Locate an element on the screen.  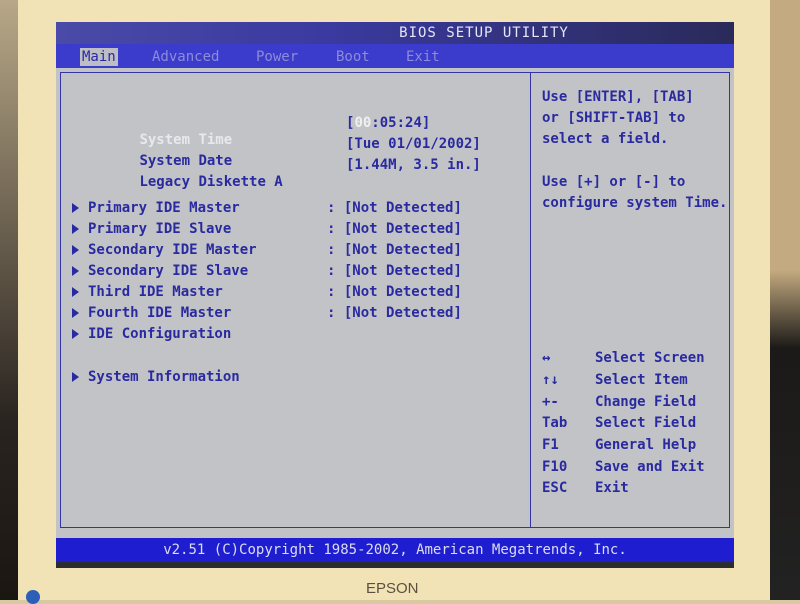
submenu-label: Primary IDE Slave is located at coordinates (160, 229).